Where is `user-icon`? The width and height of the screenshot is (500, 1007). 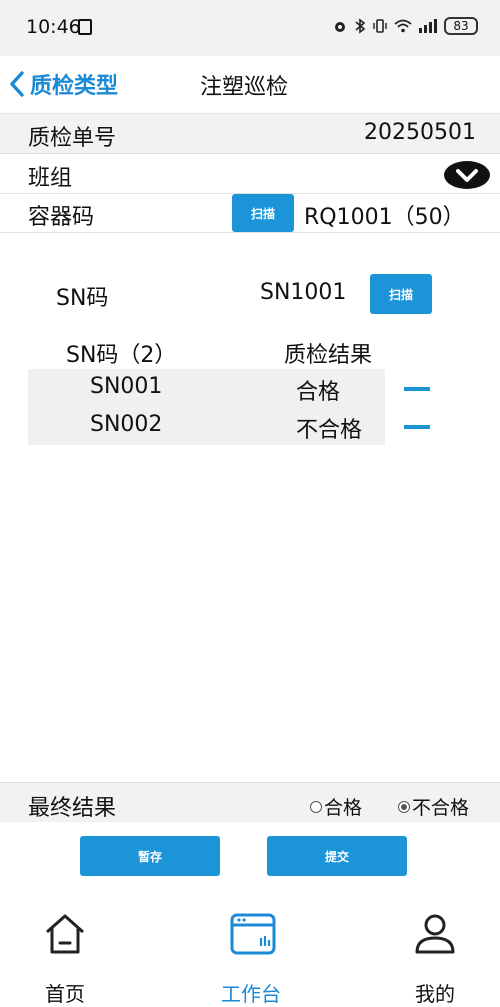 user-icon is located at coordinates (435, 934).